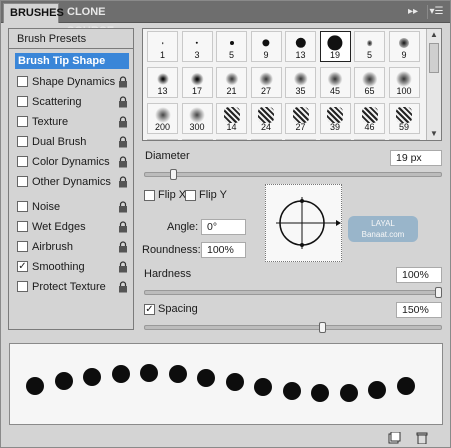 Image resolution: width=451 pixels, height=448 pixels. I want to click on hardness-slider-track, so click(293, 292).